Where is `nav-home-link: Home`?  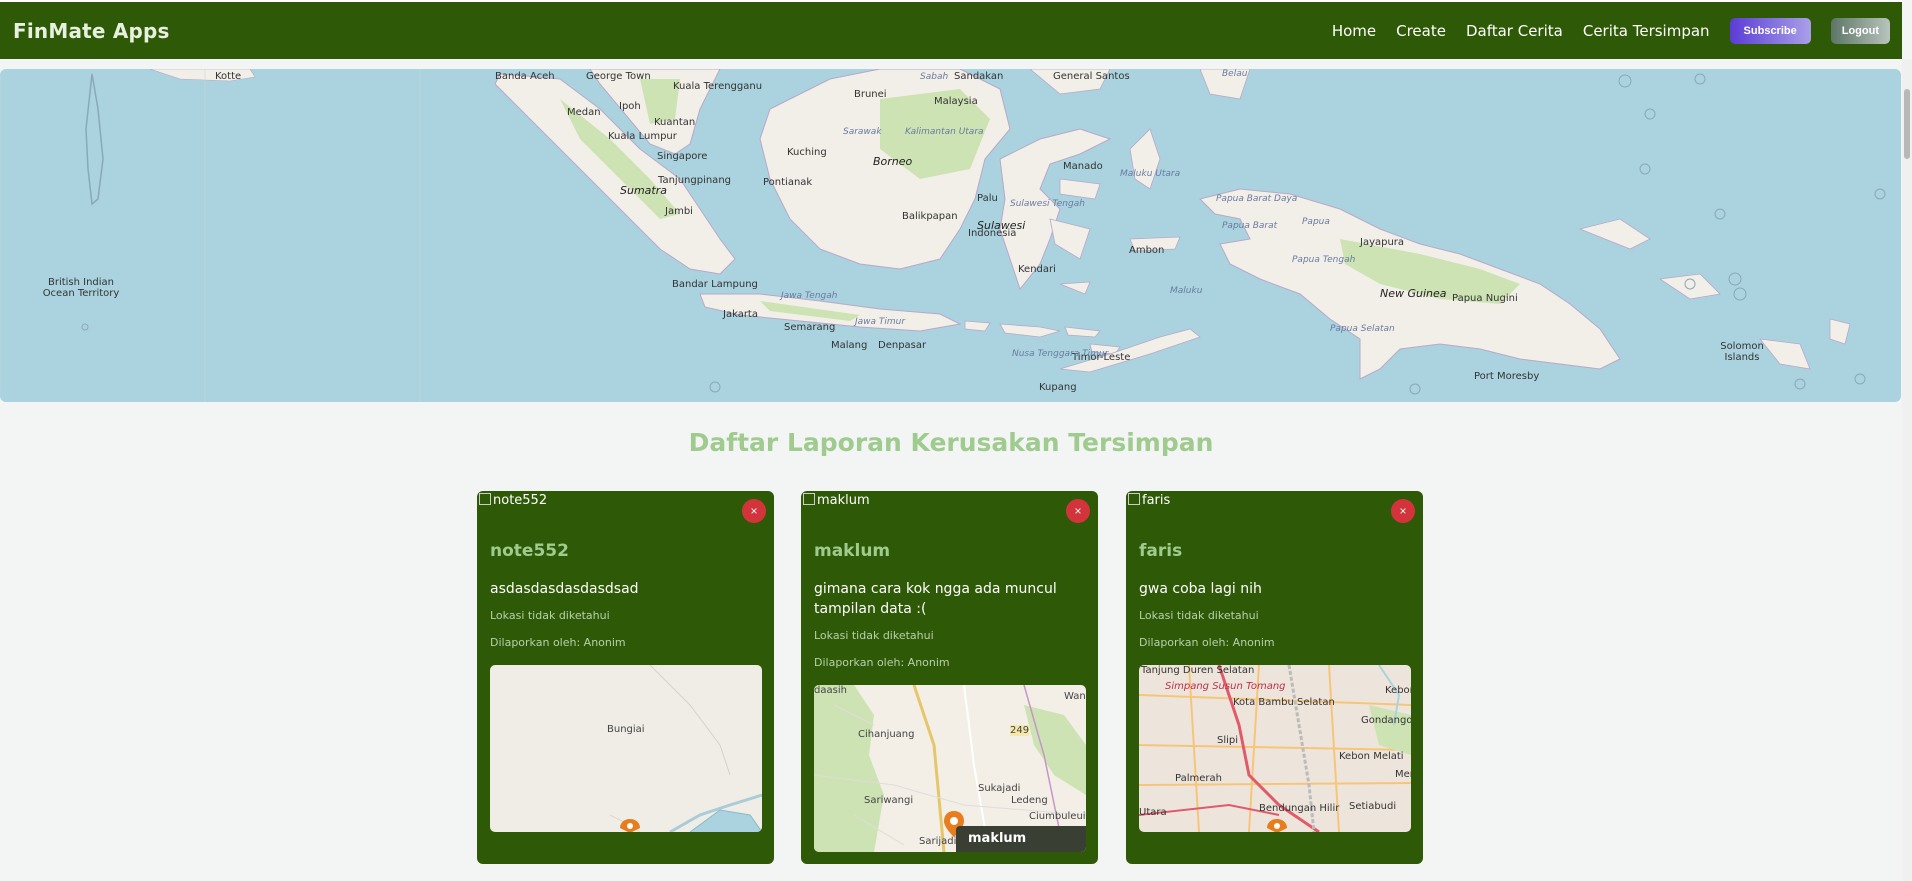 nav-home-link: Home is located at coordinates (1354, 31).